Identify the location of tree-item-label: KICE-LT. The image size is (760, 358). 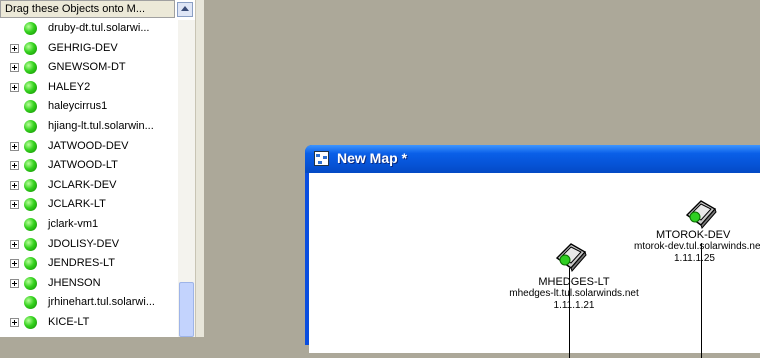
(69, 321).